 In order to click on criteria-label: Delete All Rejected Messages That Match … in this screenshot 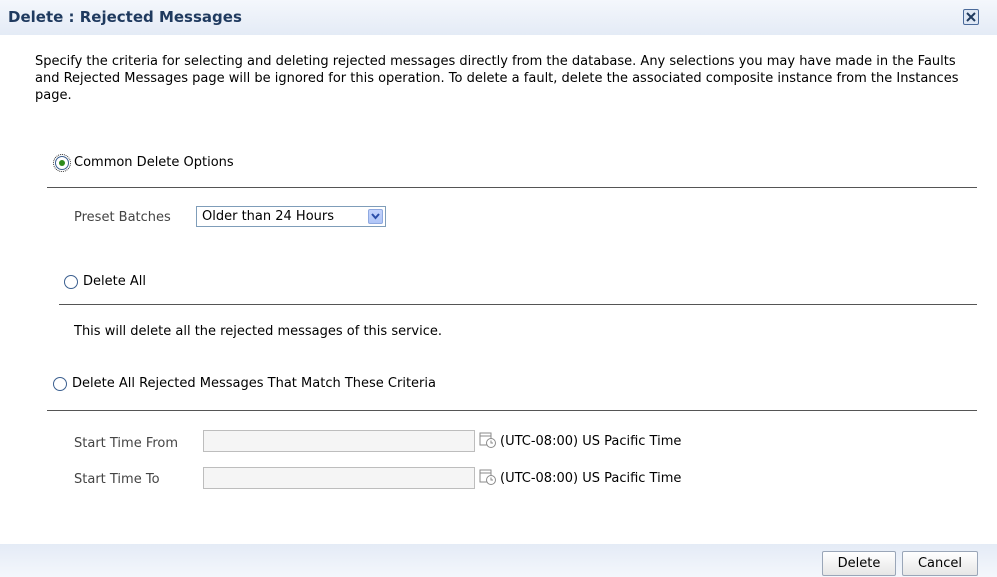, I will do `click(254, 383)`.